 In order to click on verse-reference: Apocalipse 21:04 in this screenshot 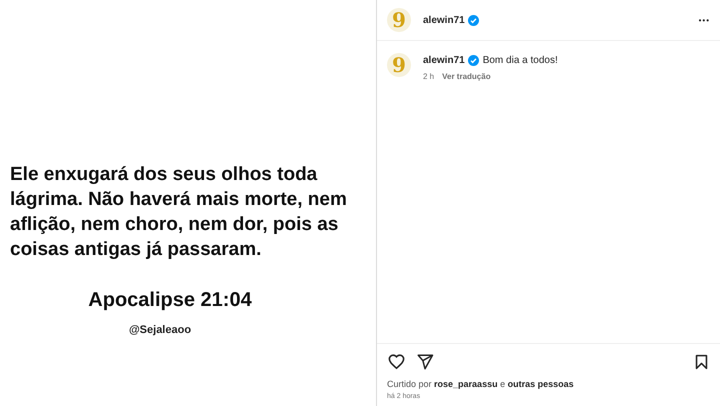, I will do `click(170, 300)`.